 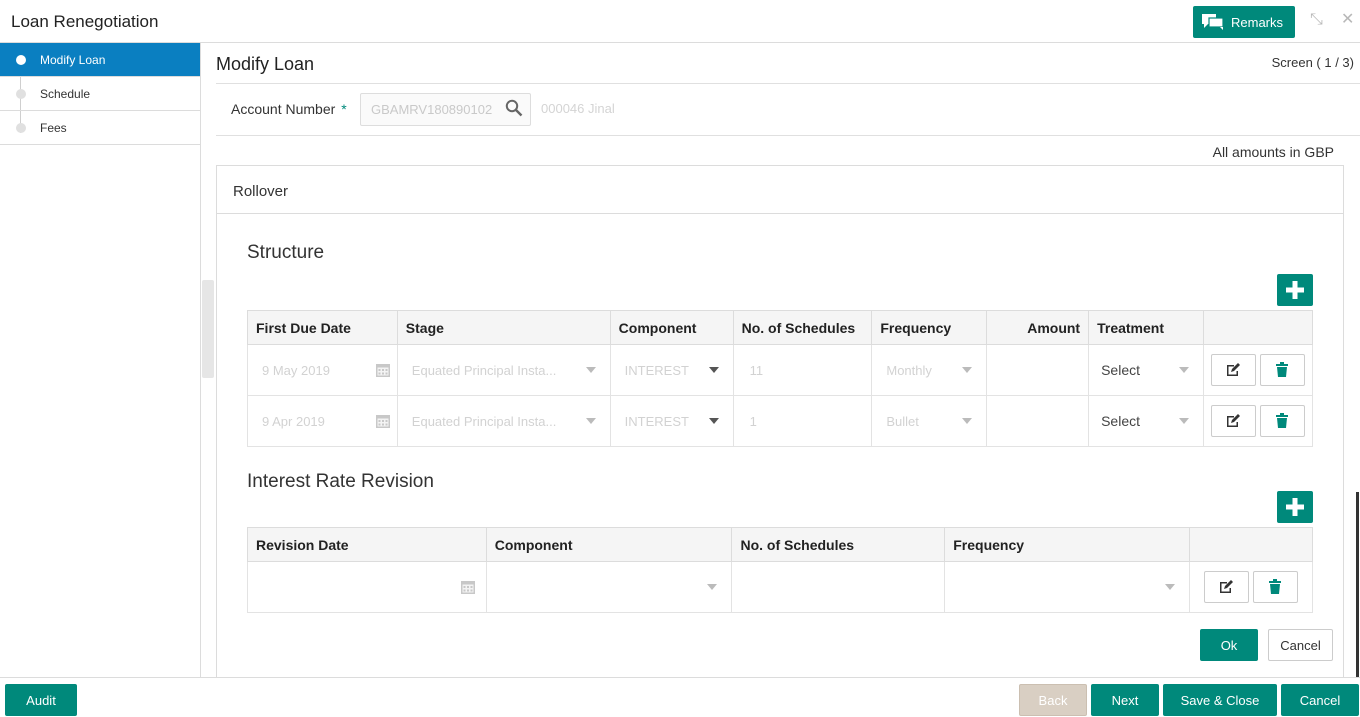 I want to click on sidebar-item-label: Modify Loan, so click(x=73, y=59).